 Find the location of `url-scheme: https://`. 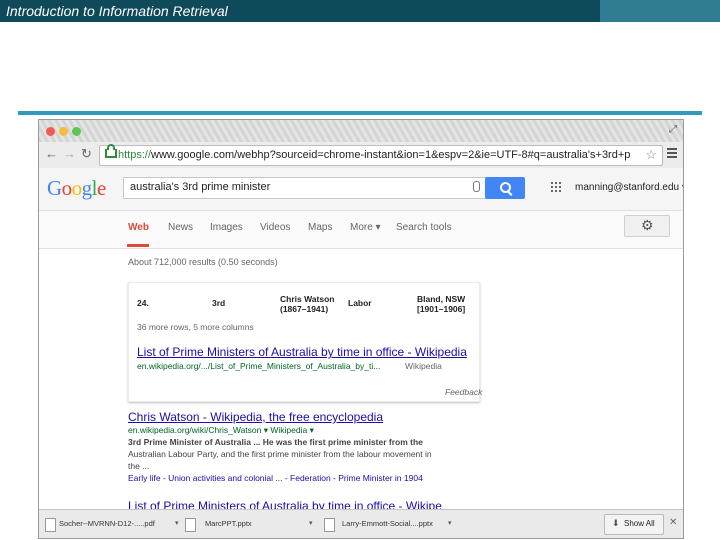

url-scheme: https:// is located at coordinates (135, 155).